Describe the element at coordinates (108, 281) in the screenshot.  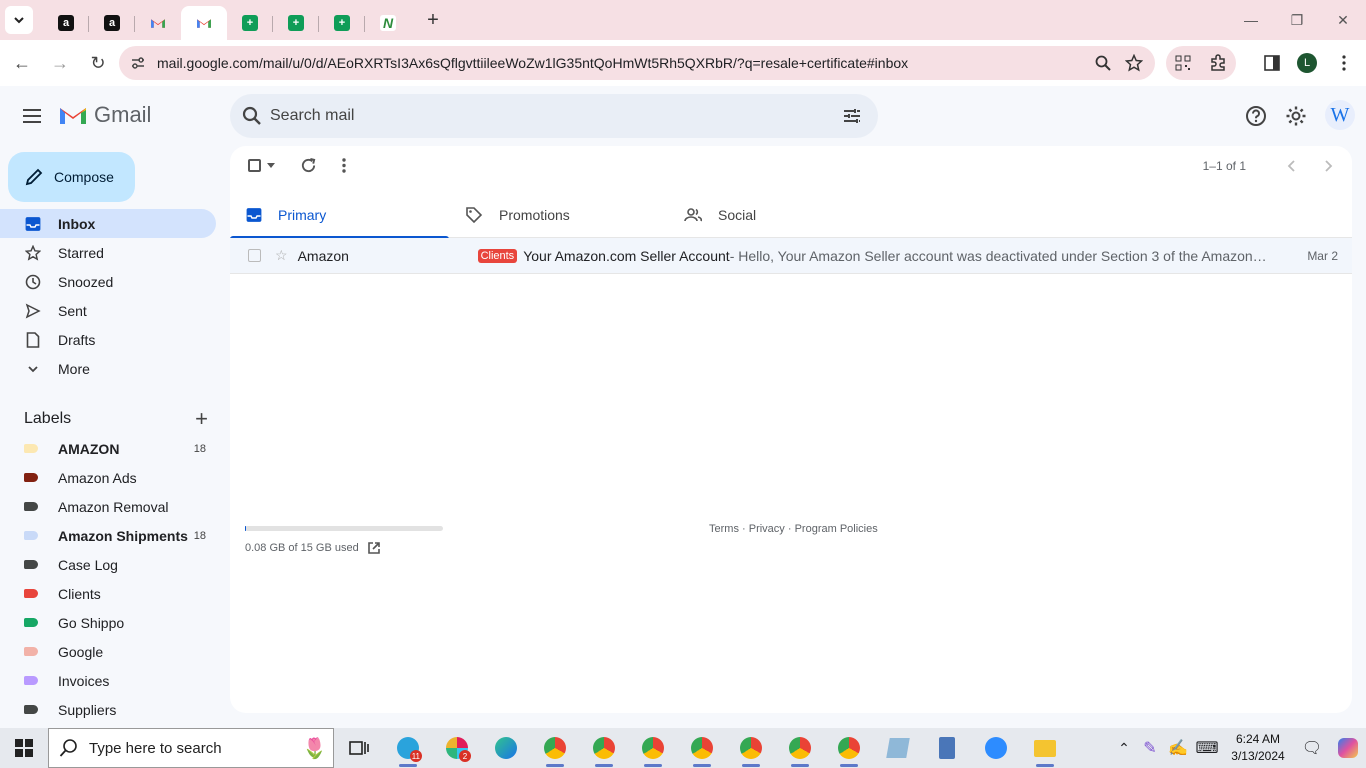
I see `sidebar-item-snoozed: Snoozed` at that location.